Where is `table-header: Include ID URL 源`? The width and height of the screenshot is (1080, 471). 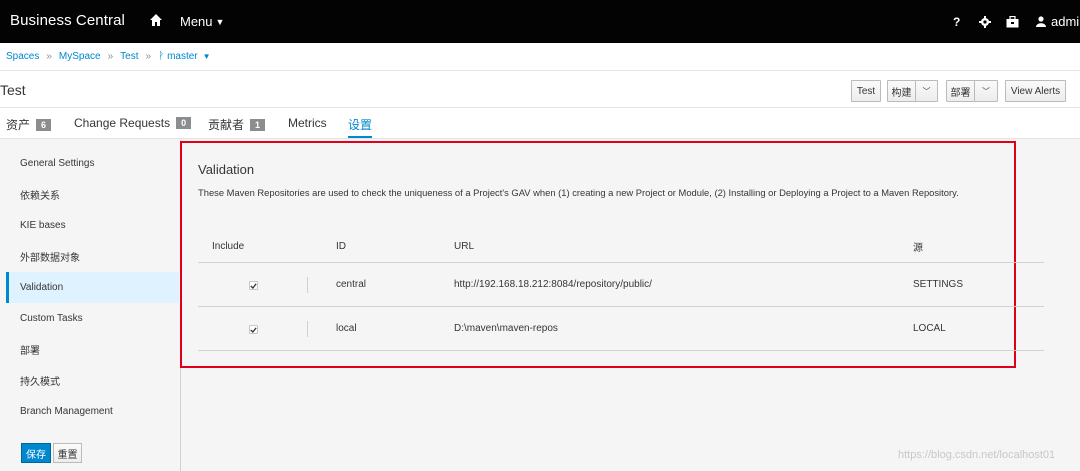 table-header: Include ID URL 源 is located at coordinates (621, 247).